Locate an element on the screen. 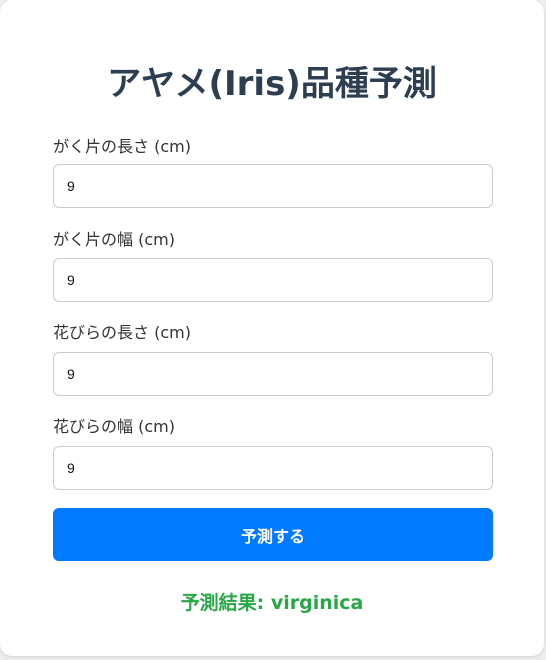 The width and height of the screenshot is (546, 660). sepal-width-label: がく片の幅 (cm) is located at coordinates (114, 239).